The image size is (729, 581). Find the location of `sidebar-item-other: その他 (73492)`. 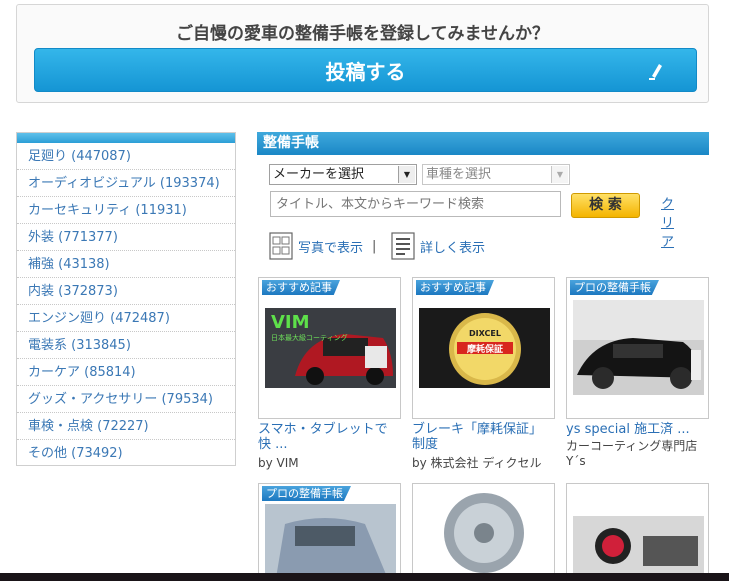

sidebar-item-other: その他 (73492) is located at coordinates (126, 453).